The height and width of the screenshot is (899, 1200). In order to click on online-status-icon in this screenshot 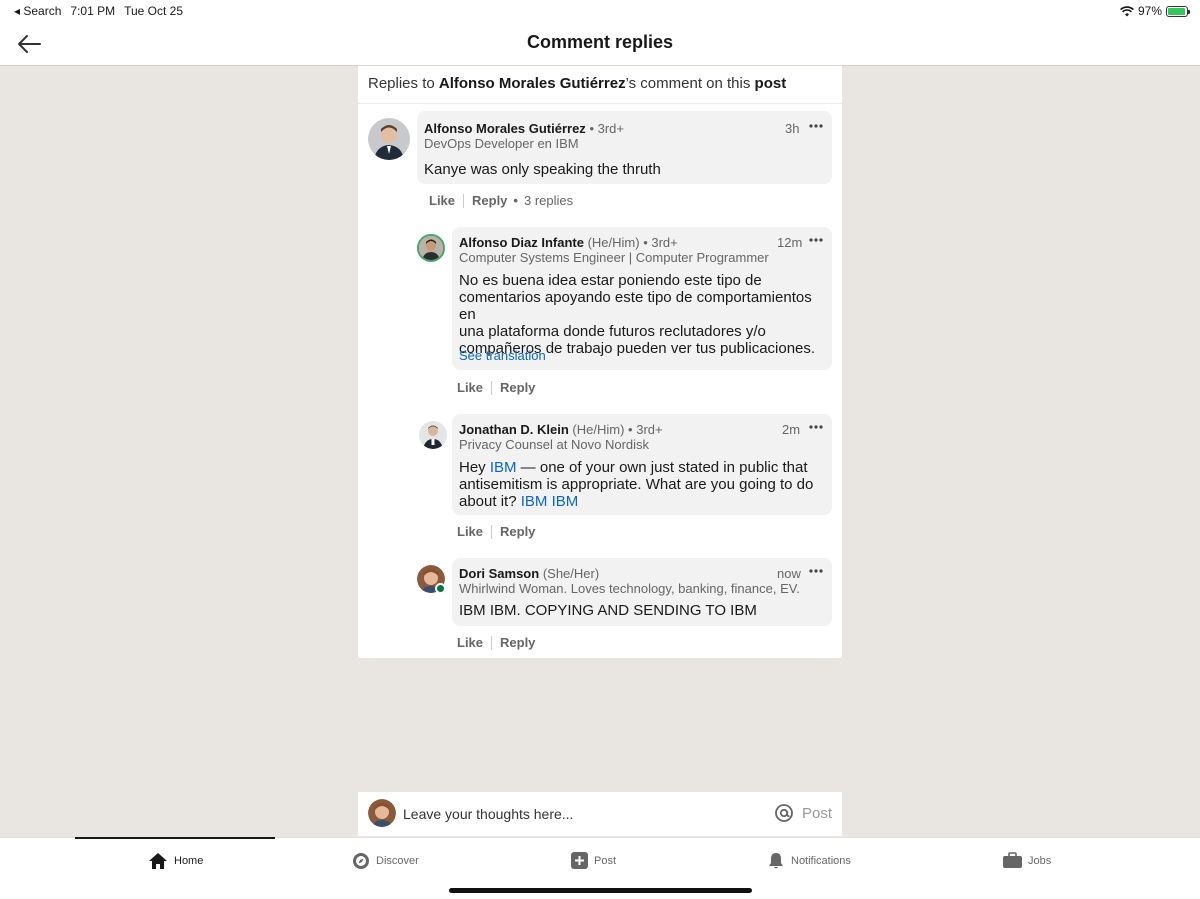, I will do `click(440, 588)`.